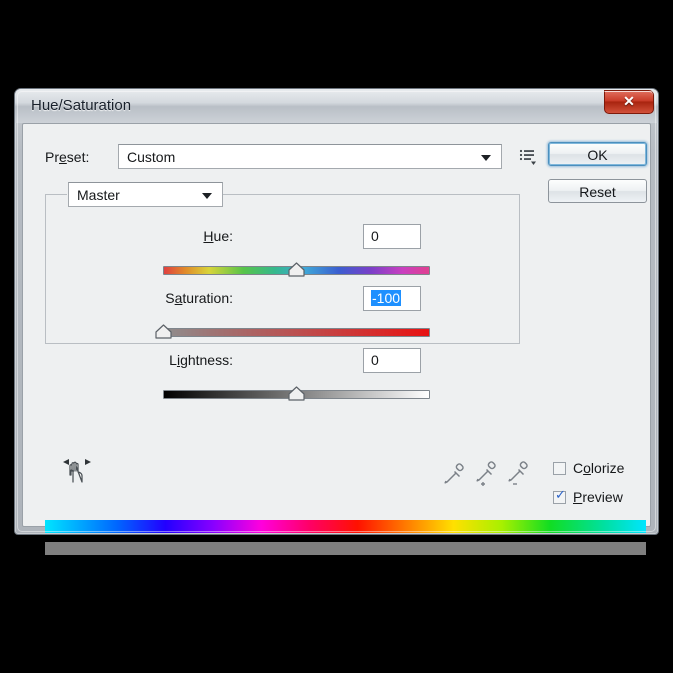  I want to click on dialog-titlebar: Hue/Saturation ✕, so click(336, 106).